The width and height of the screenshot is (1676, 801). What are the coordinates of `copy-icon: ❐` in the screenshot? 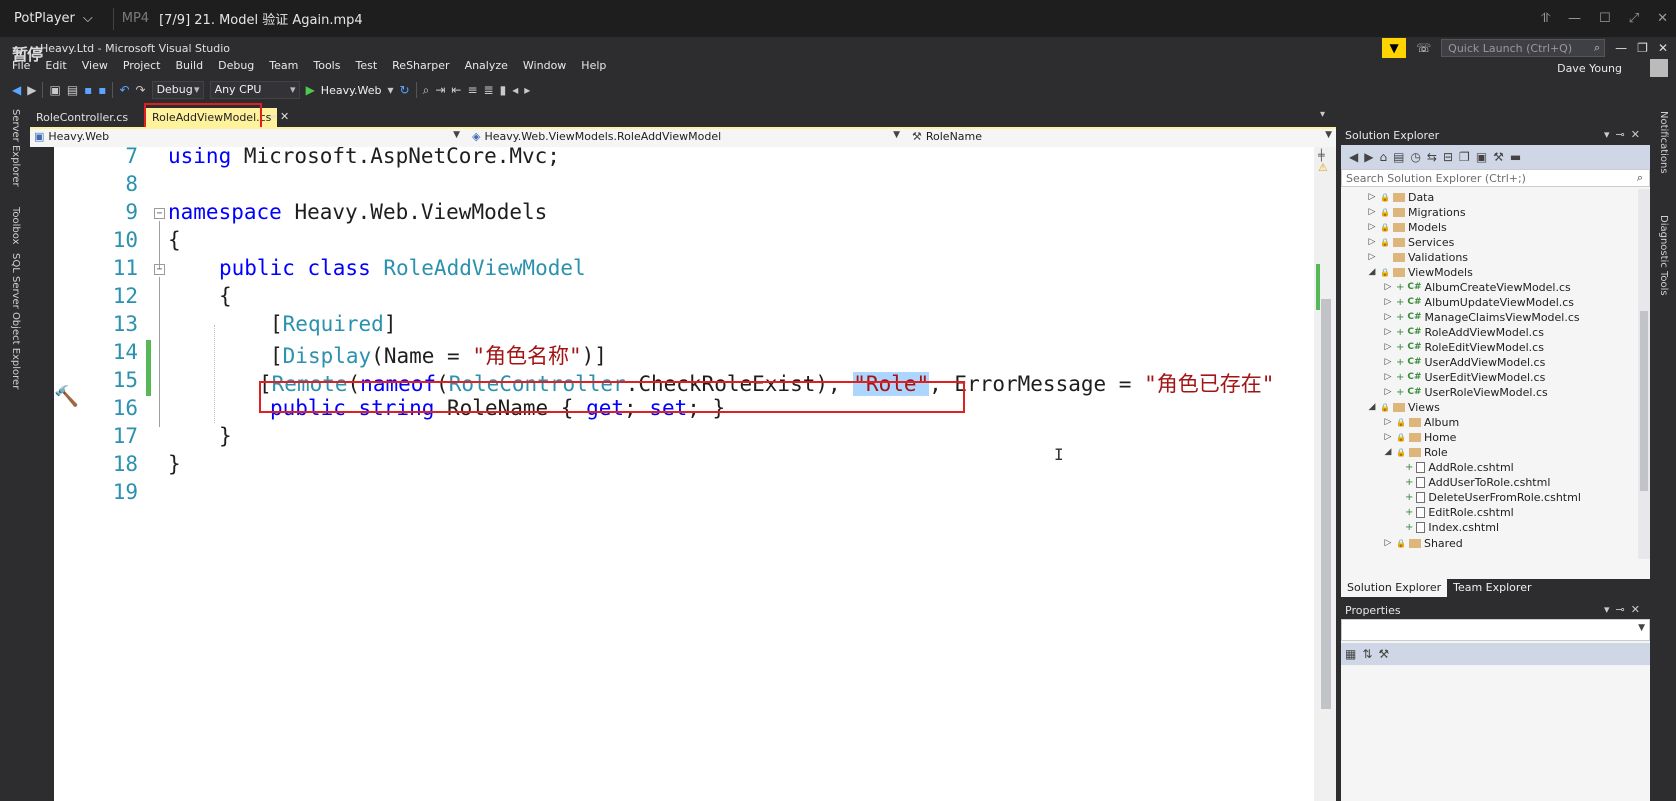 It's located at (1464, 157).